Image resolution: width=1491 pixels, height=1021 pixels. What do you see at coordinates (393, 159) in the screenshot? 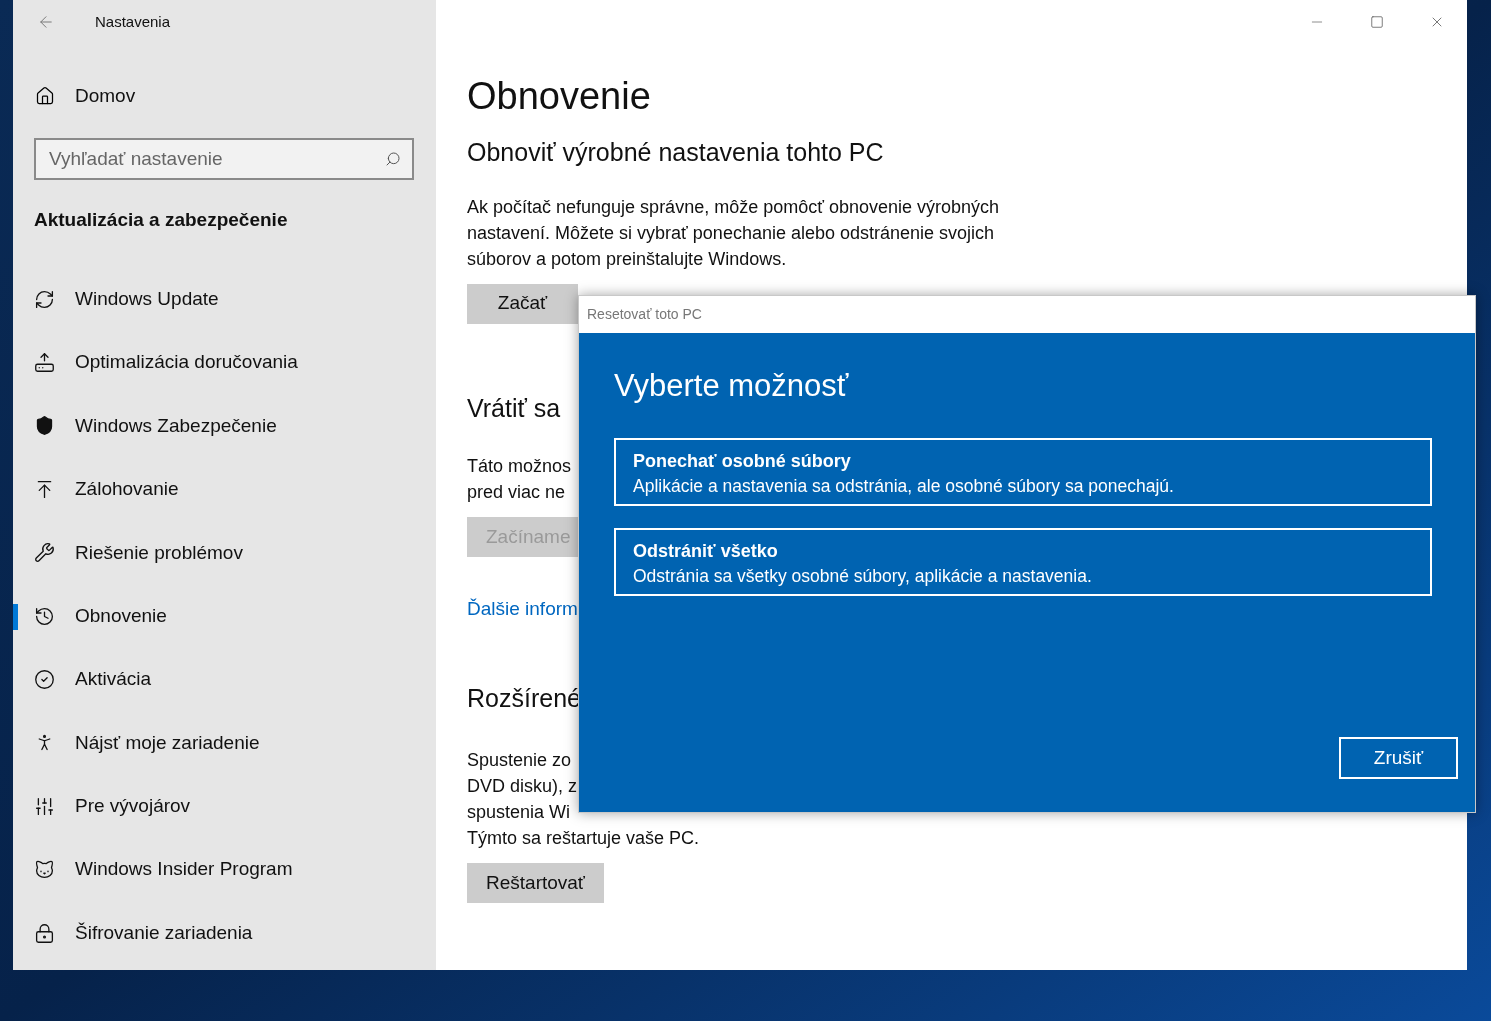
I see `search-icon` at bounding box center [393, 159].